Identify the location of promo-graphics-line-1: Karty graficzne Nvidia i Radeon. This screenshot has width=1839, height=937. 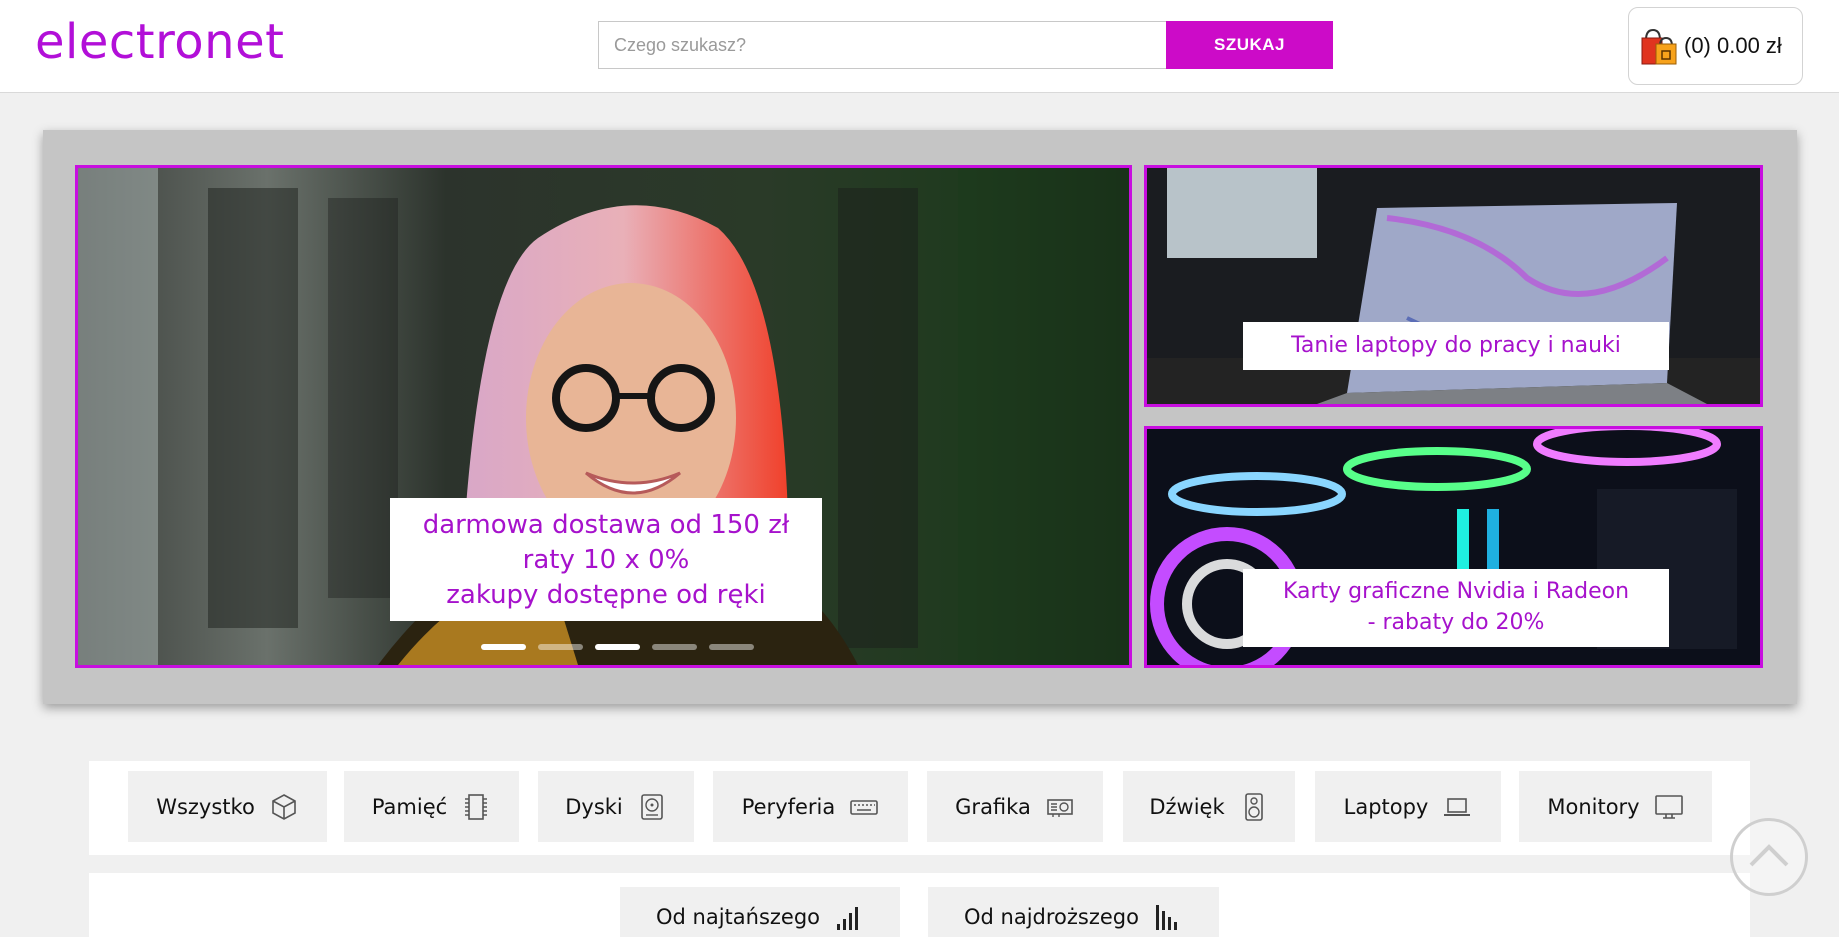
(1456, 591).